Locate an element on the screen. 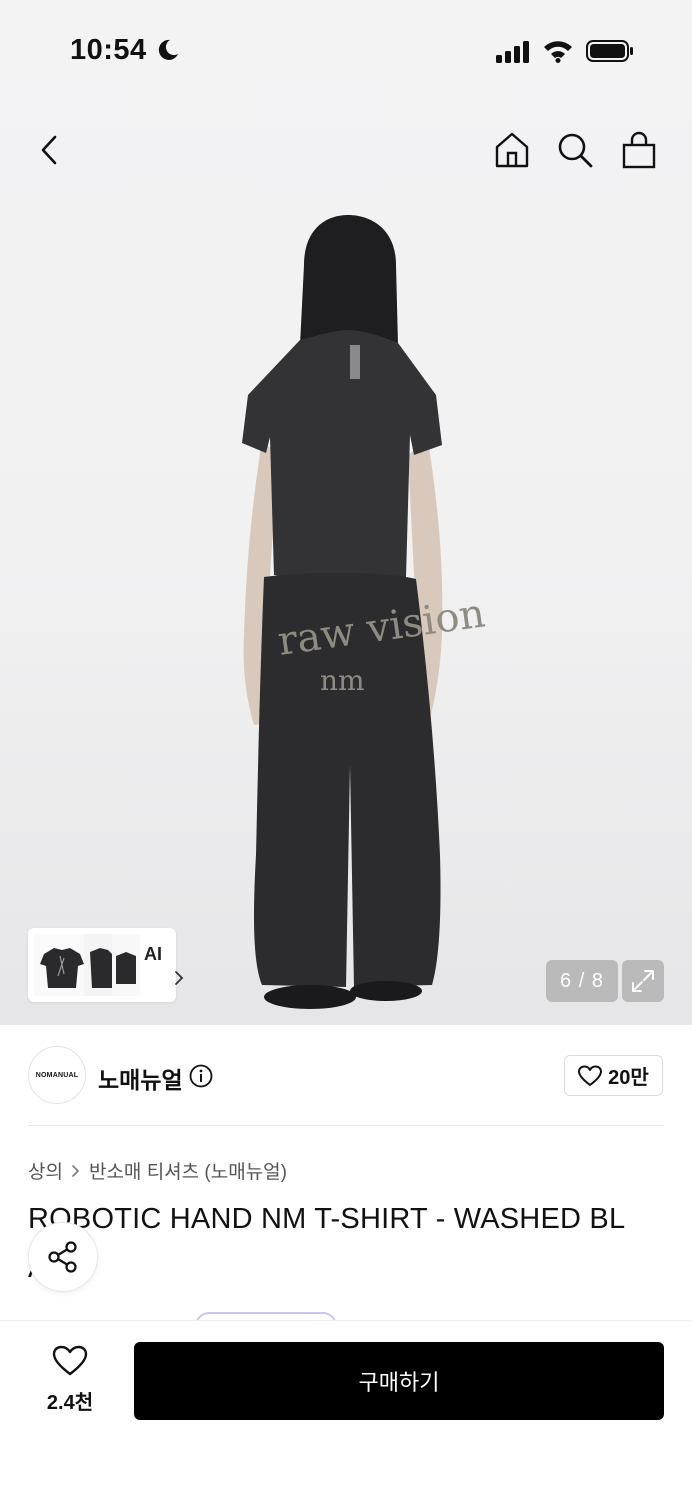 This screenshot has height=1500, width=692. home-button is located at coordinates (512, 150).